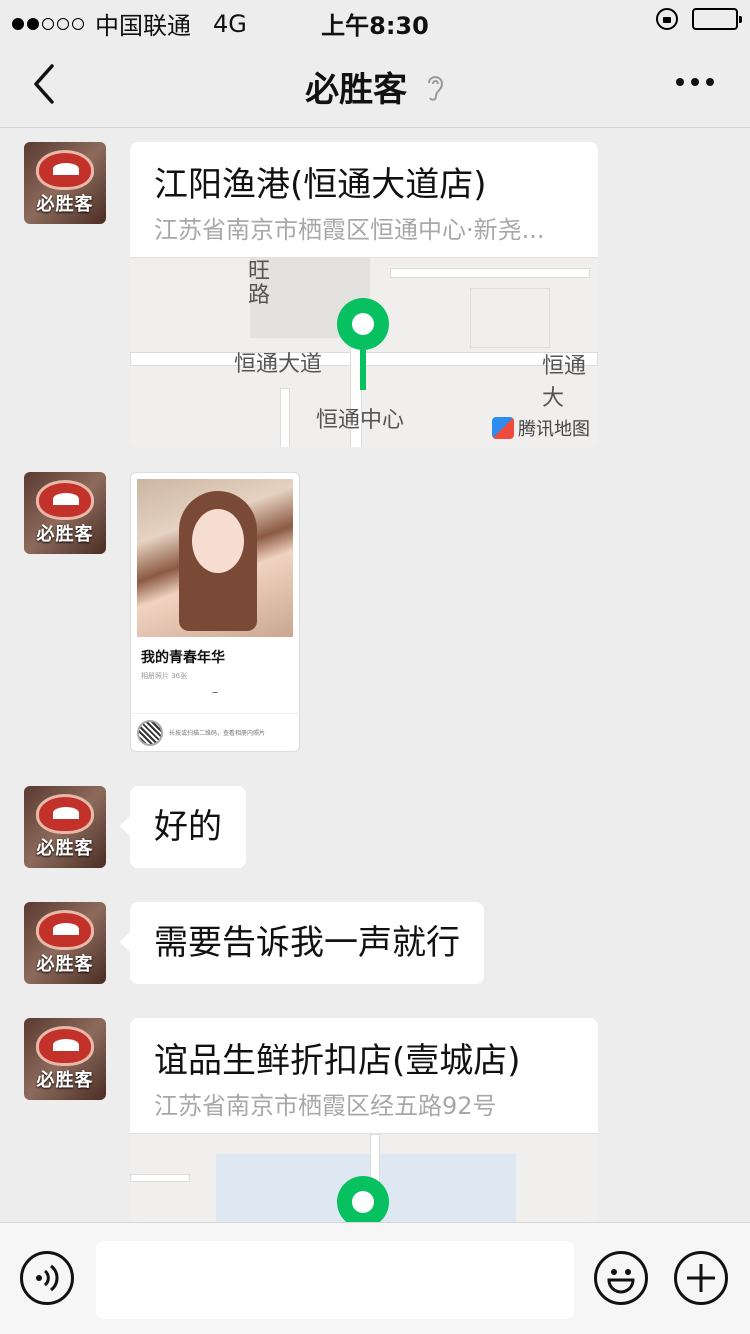  Describe the element at coordinates (621, 1278) in the screenshot. I see `emoji-icon` at that location.